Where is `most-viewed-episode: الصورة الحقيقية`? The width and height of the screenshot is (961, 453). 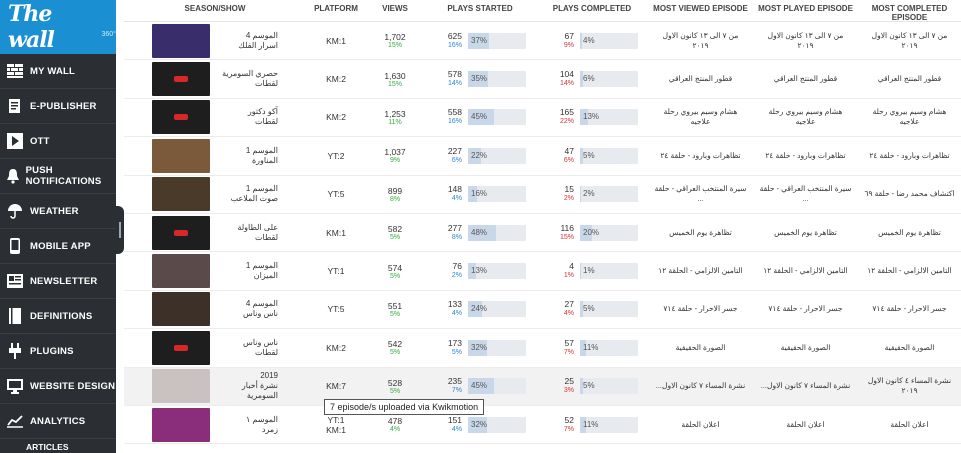
most-viewed-episode: الصورة الحقيقية is located at coordinates (700, 348).